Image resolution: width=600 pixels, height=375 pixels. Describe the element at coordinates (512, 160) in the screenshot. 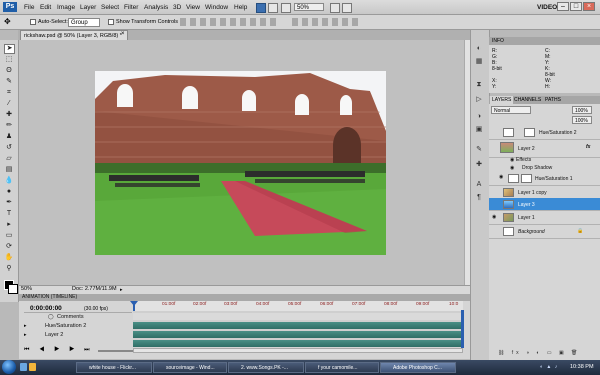

I see `effects-eye-icon: ◉` at that location.